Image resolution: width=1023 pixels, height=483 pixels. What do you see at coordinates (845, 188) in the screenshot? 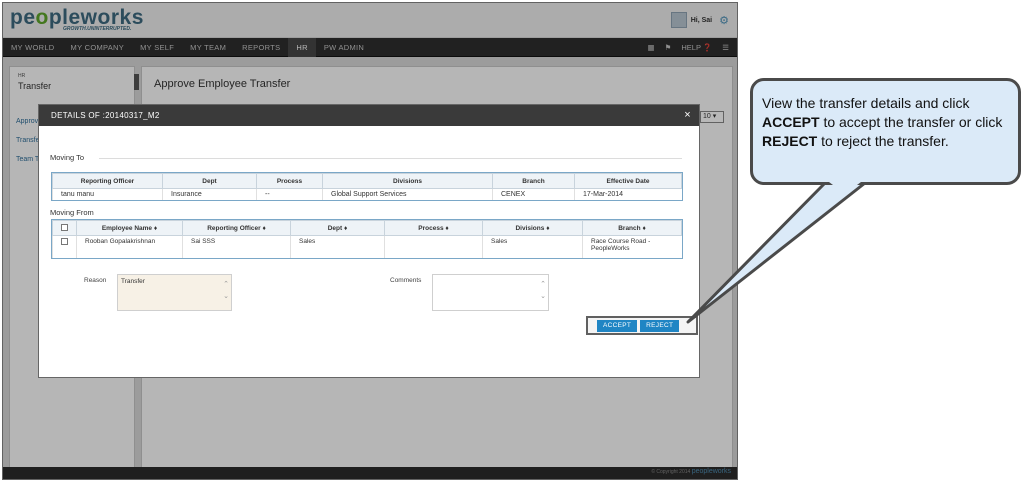
I see `callout-pointer-cover` at bounding box center [845, 188].